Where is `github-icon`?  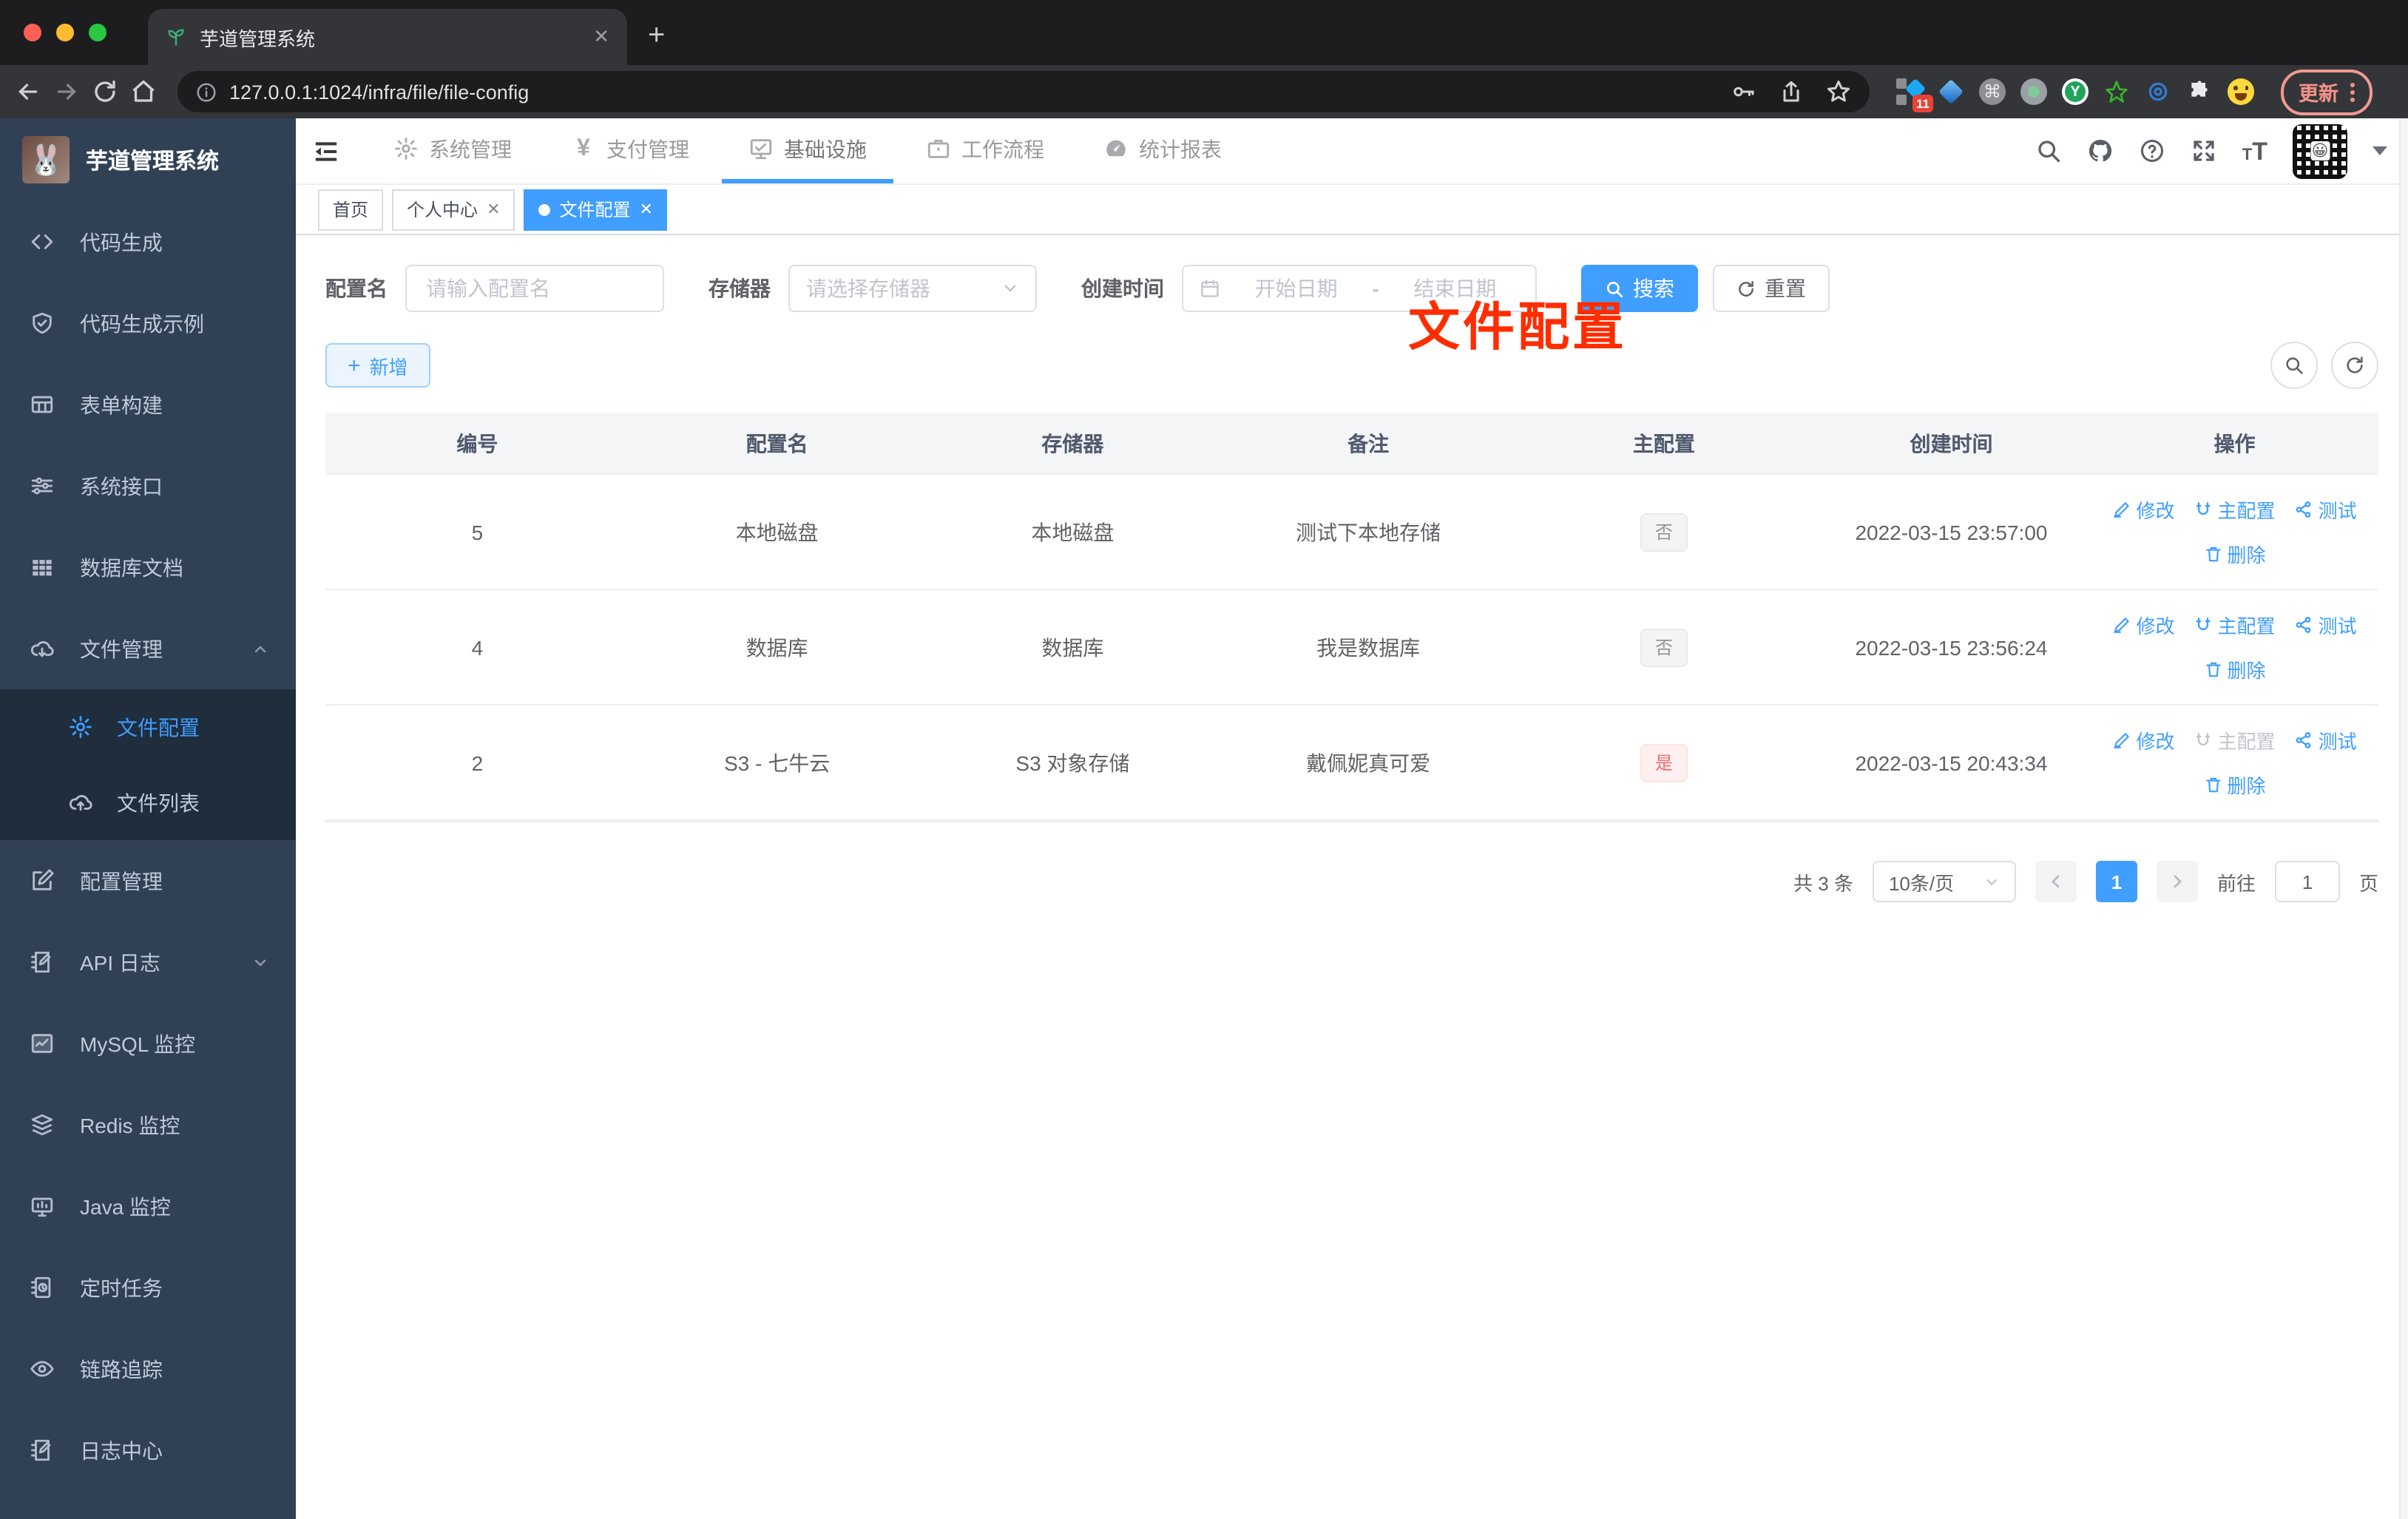
github-icon is located at coordinates (2100, 151).